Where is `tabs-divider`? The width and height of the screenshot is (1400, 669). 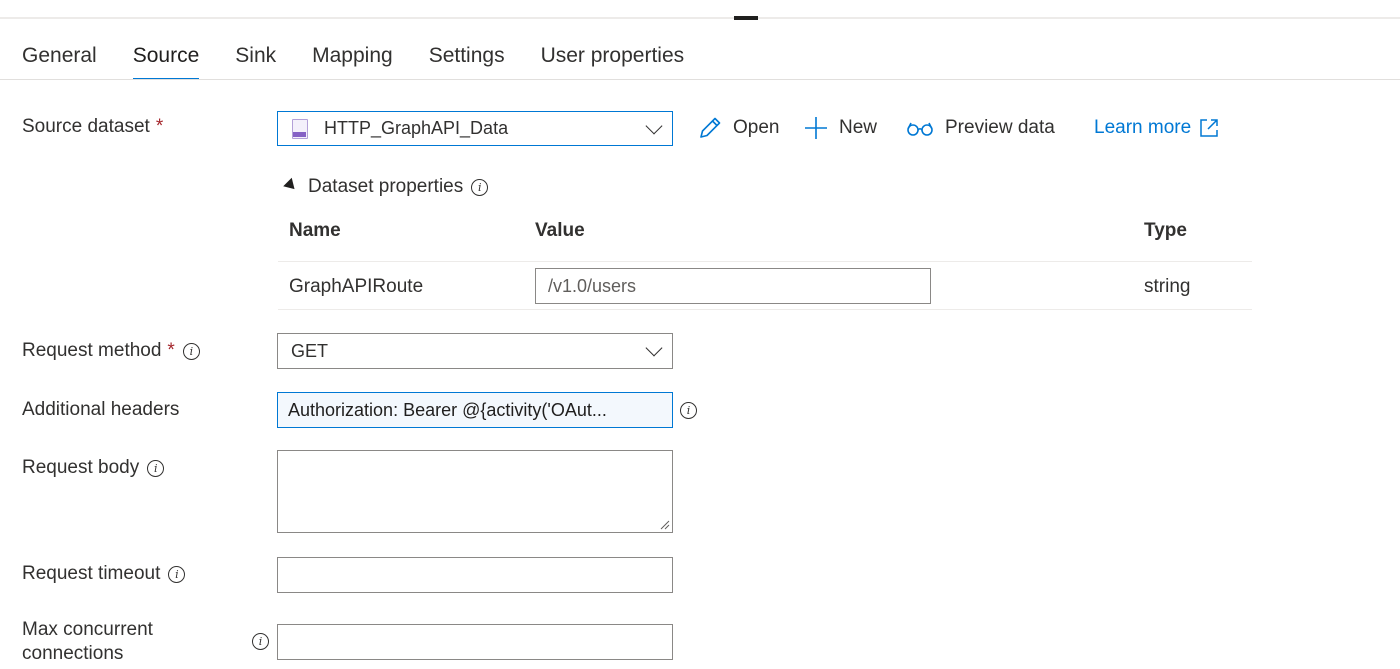
tabs-divider is located at coordinates (700, 79).